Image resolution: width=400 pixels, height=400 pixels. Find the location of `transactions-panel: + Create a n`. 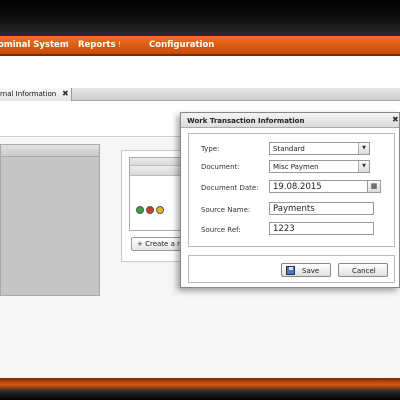

transactions-panel: + Create a n is located at coordinates (155, 206).